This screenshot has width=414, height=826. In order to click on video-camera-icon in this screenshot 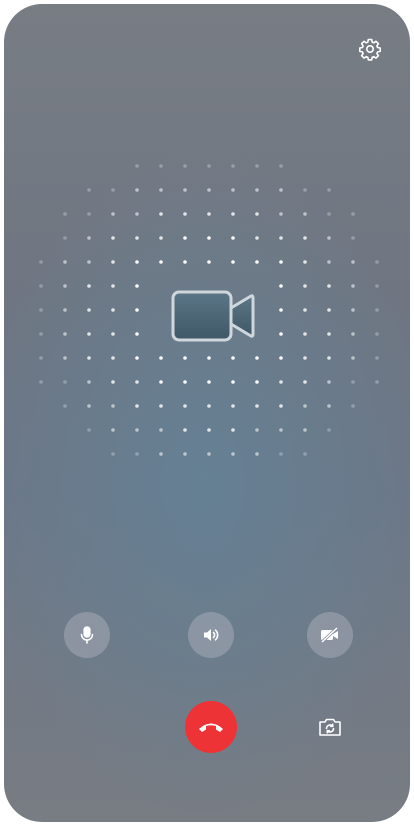, I will do `click(213, 316)`.